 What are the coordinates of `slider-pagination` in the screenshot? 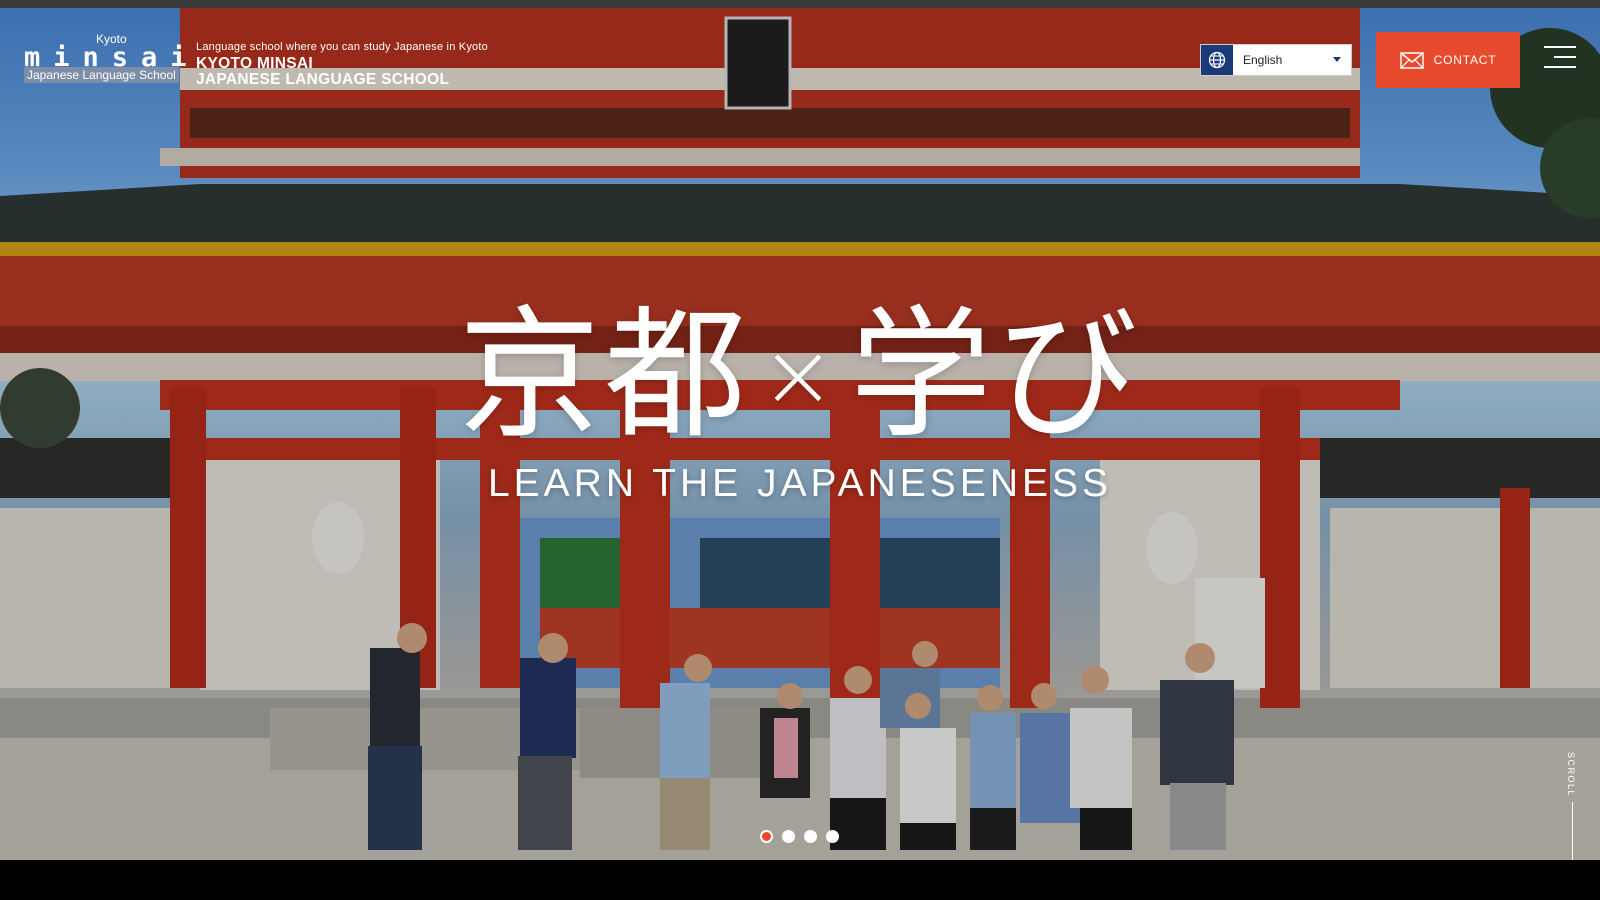 It's located at (799, 836).